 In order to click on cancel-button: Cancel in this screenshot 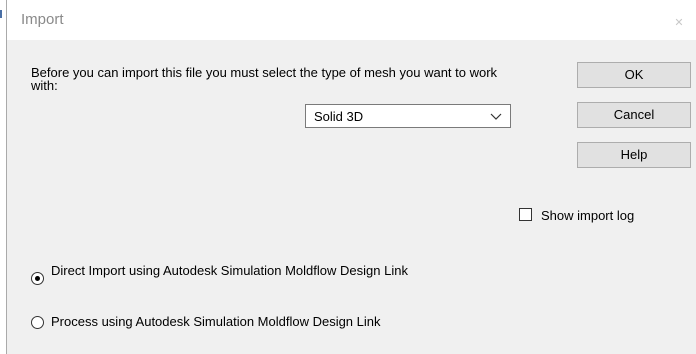, I will do `click(634, 115)`.